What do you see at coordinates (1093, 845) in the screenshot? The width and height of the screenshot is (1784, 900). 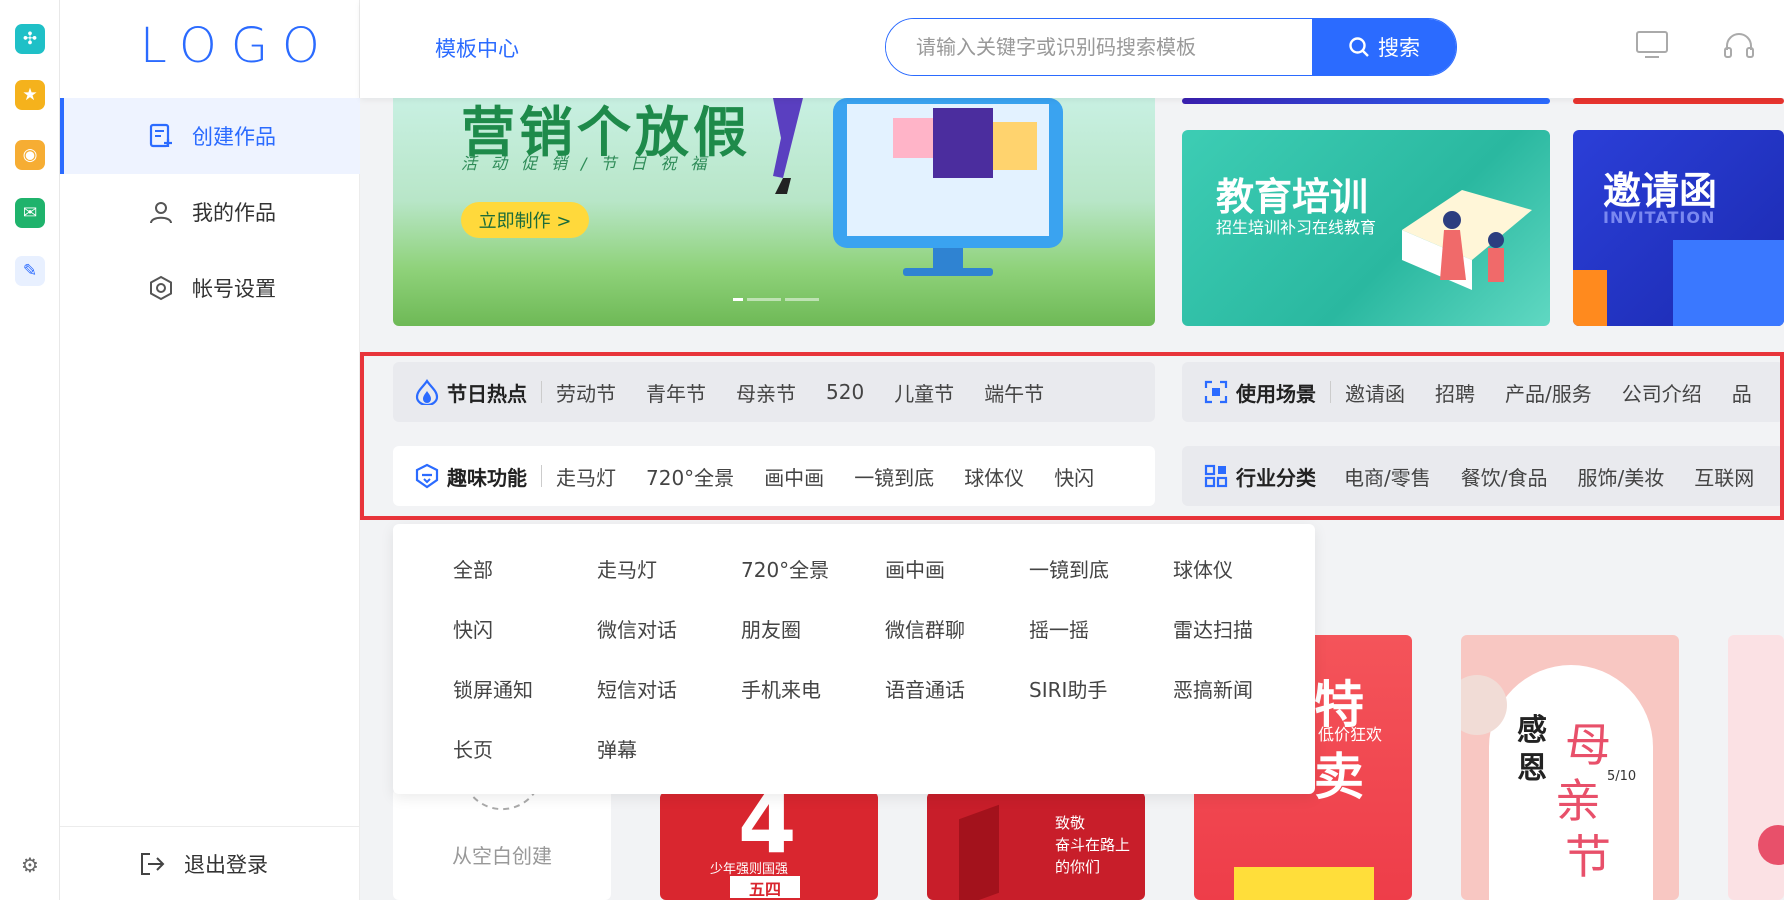 I see `template-text: 奋斗在路上` at bounding box center [1093, 845].